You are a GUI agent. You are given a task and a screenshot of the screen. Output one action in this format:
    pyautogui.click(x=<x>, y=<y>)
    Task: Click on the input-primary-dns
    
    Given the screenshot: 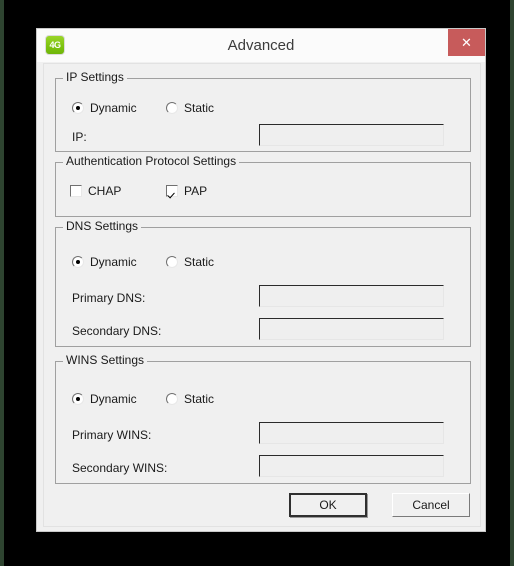 What is the action you would take?
    pyautogui.click(x=351, y=296)
    